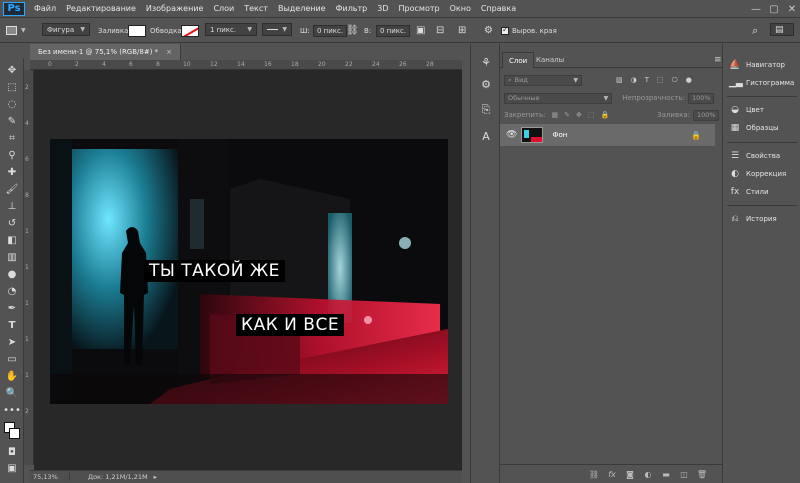 This screenshot has height=483, width=800. Describe the element at coordinates (684, 474) in the screenshot. I see `new-layer-icon: ◫` at that location.